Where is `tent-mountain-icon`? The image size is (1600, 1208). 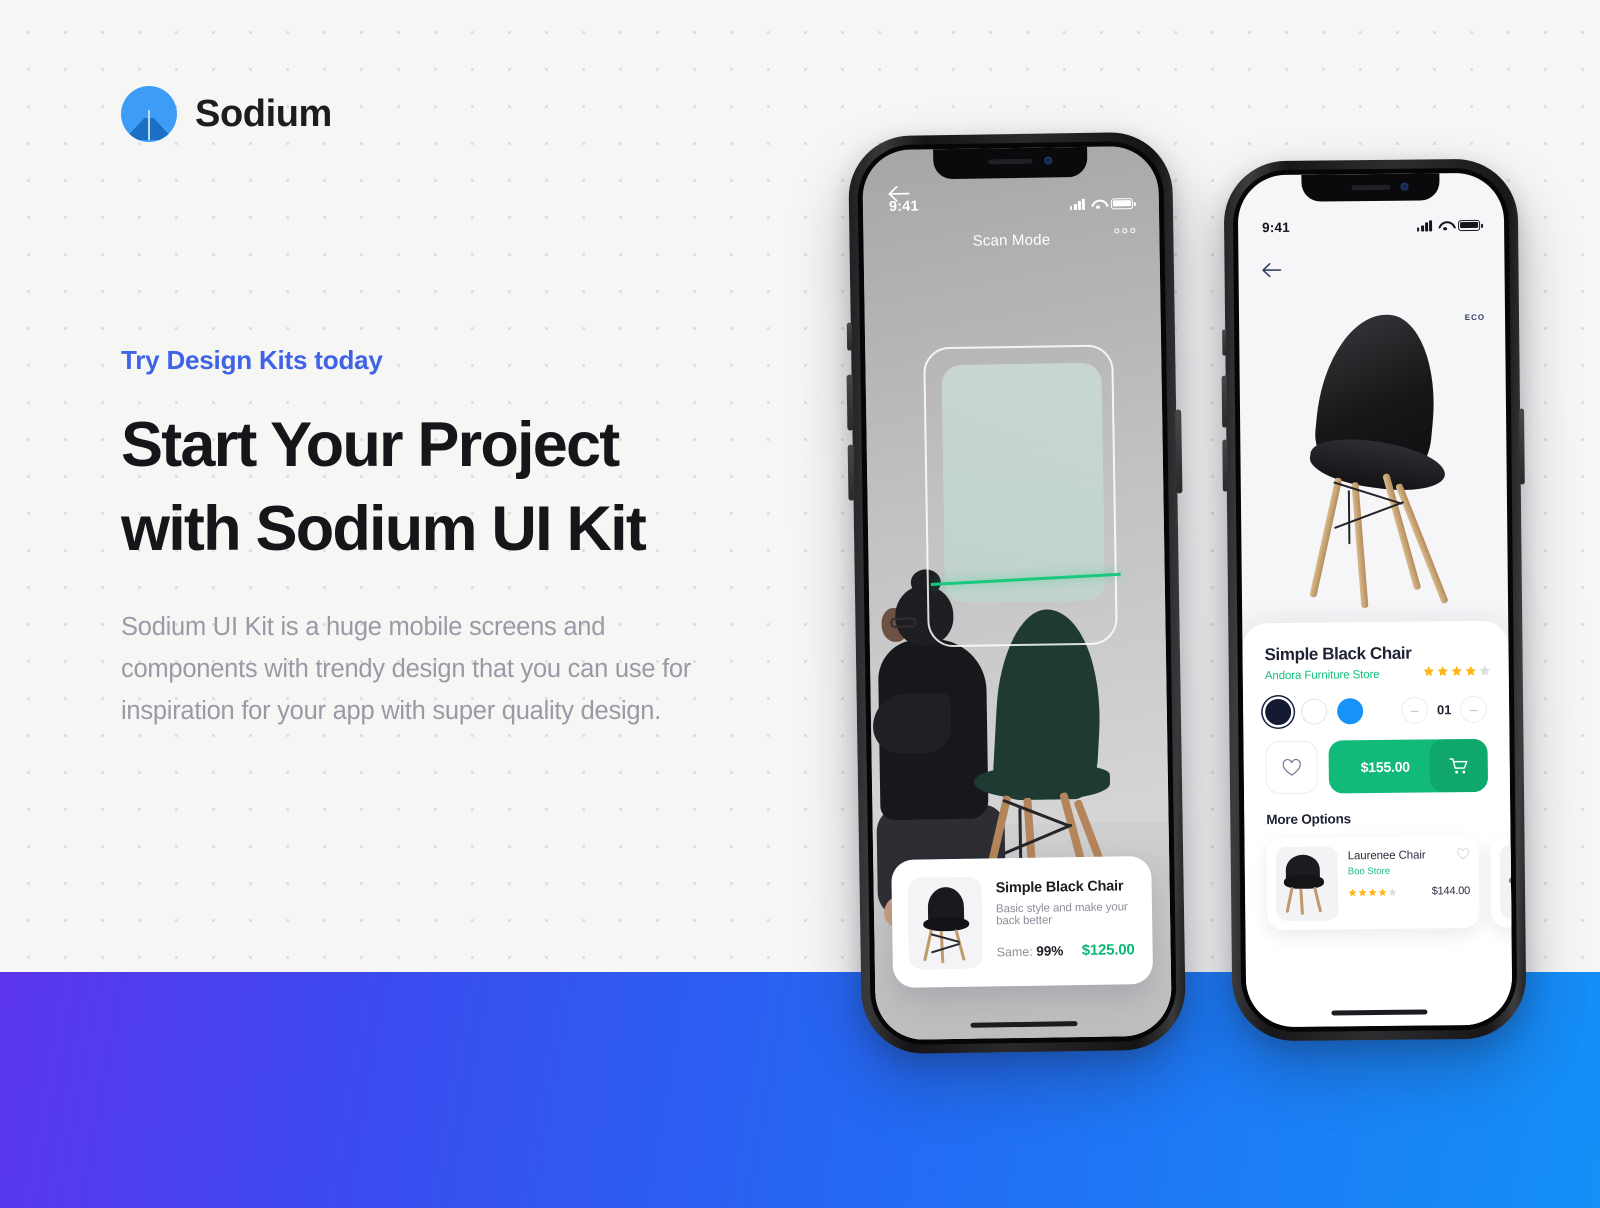
tent-mountain-icon is located at coordinates (149, 114).